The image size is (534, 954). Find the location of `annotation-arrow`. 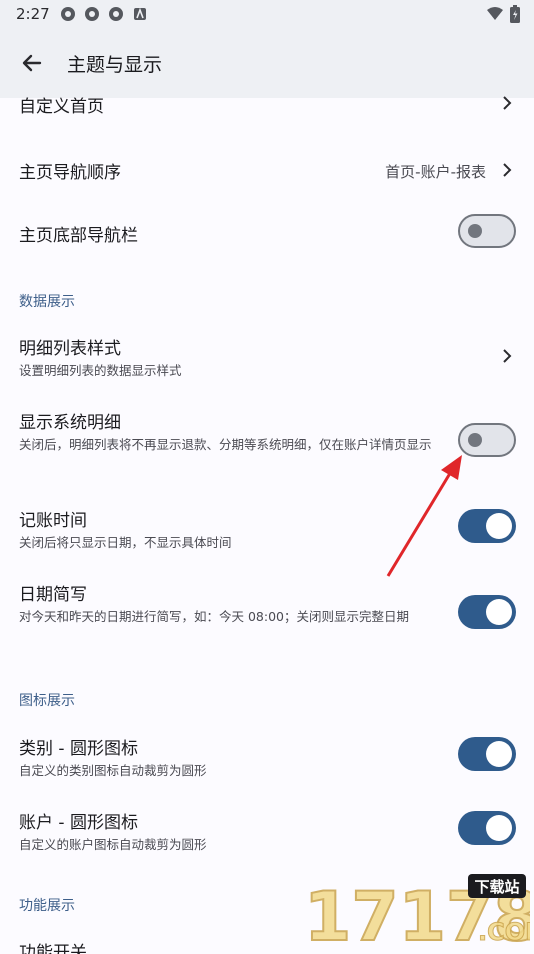

annotation-arrow is located at coordinates (424, 516).